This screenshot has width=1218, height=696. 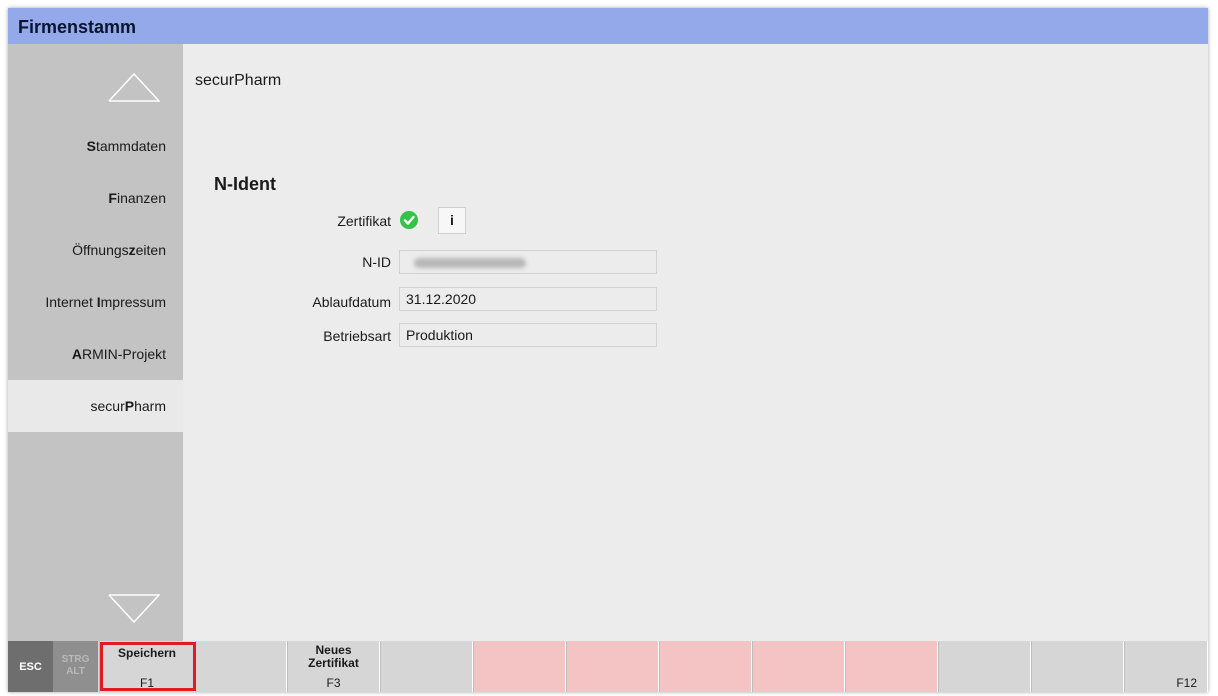 I want to click on info-button: i, so click(x=452, y=220).